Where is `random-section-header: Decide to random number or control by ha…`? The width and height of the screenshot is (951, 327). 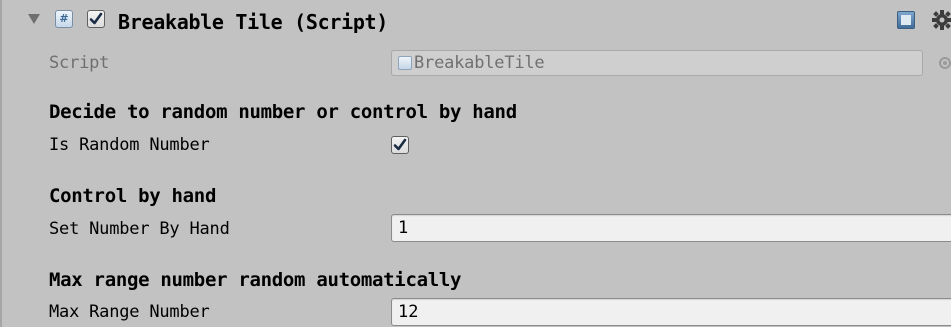
random-section-header: Decide to random number or control by ha… is located at coordinates (283, 112).